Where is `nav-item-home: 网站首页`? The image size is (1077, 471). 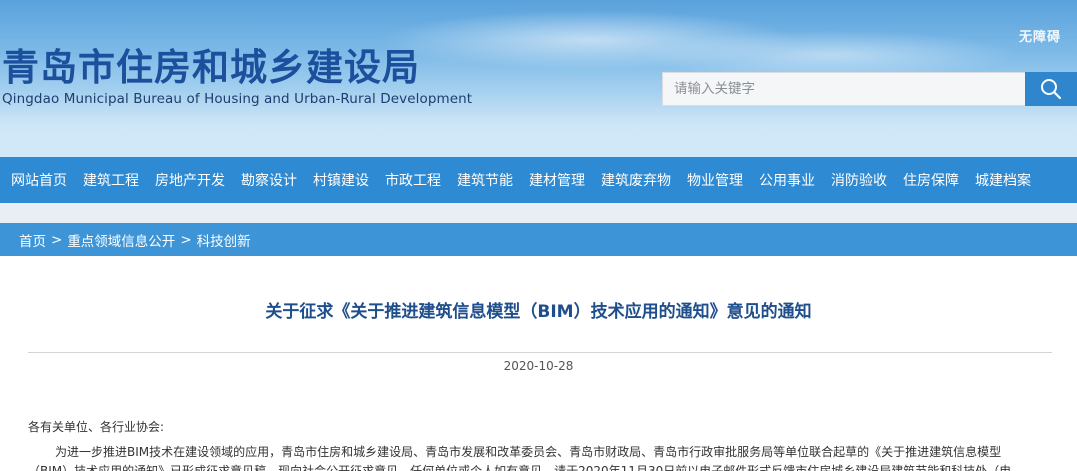 nav-item-home: 网站首页 is located at coordinates (39, 180).